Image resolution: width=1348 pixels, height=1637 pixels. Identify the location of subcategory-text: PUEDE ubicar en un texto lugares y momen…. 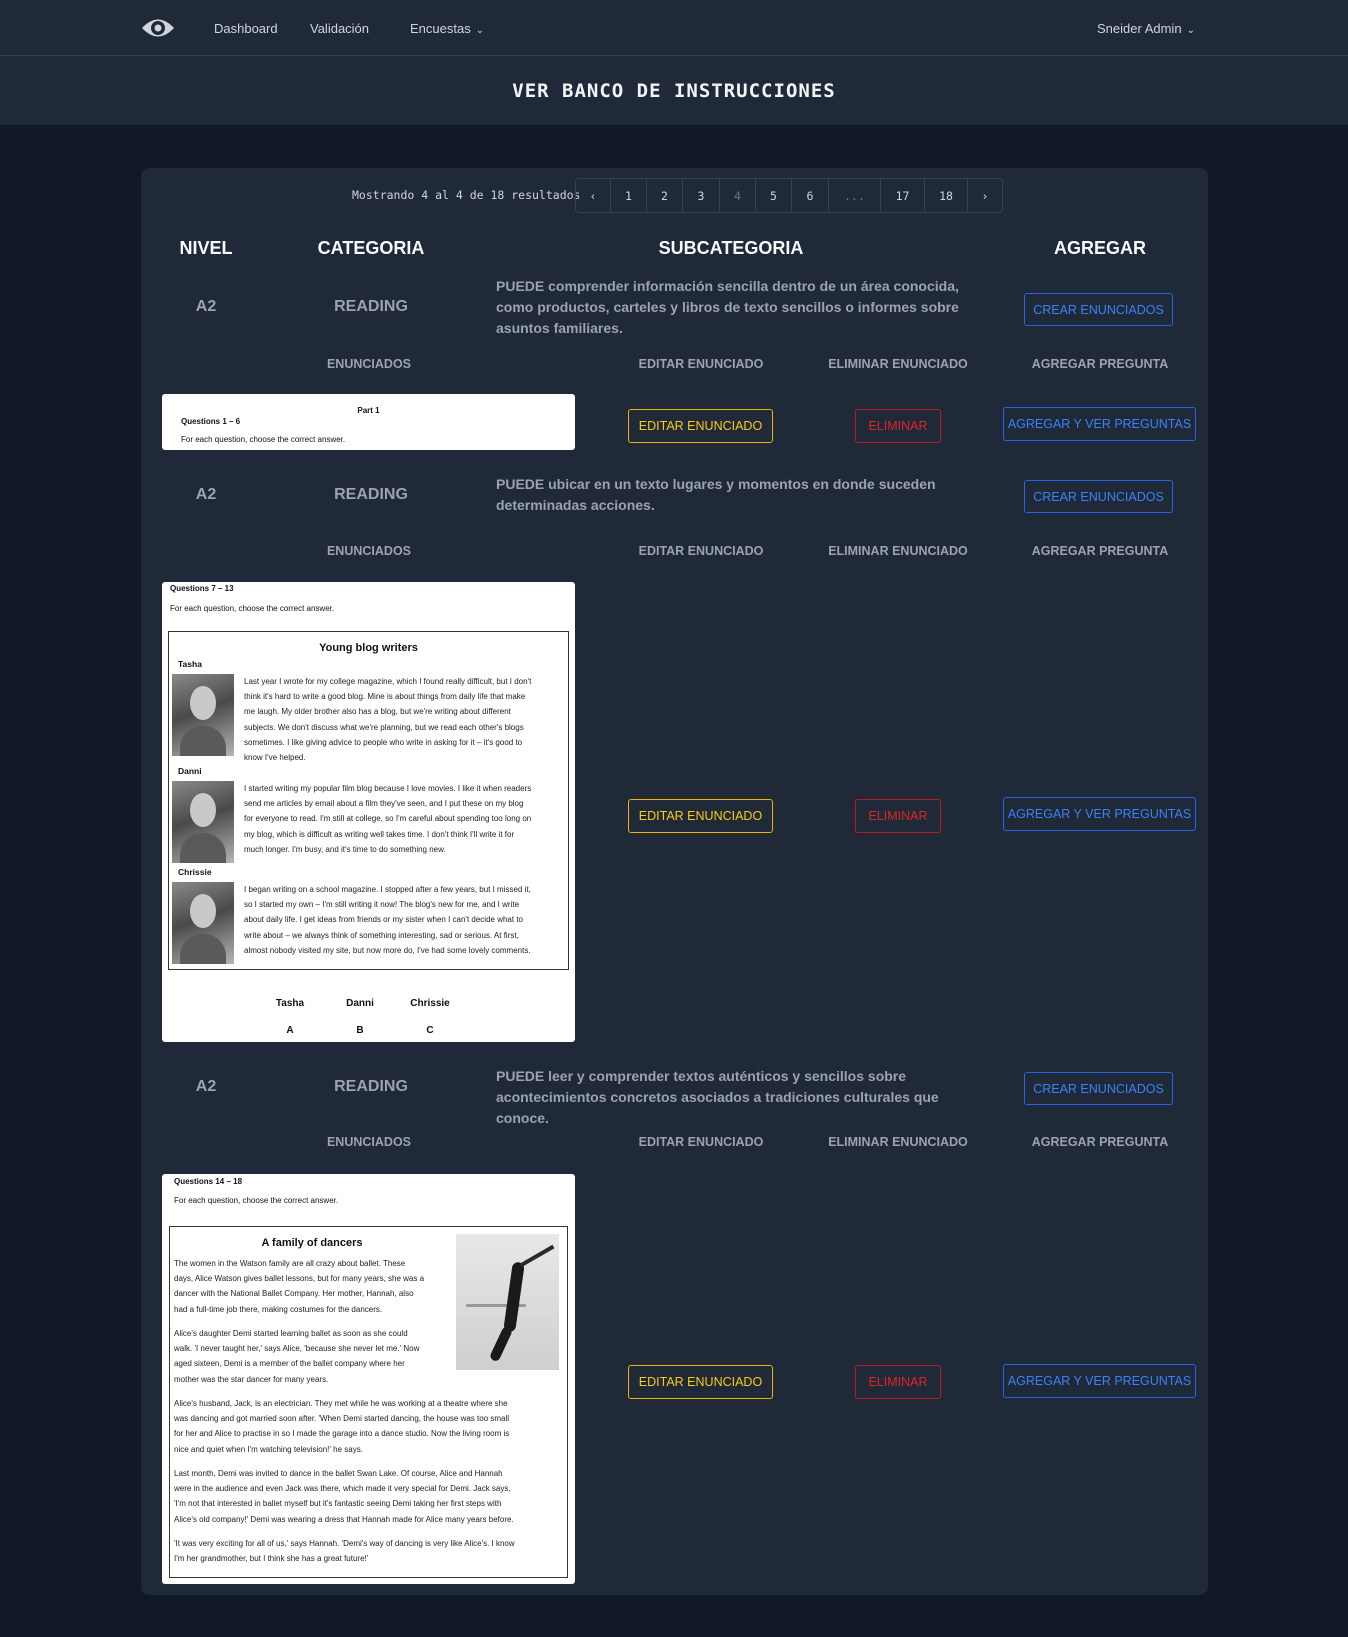
(716, 494).